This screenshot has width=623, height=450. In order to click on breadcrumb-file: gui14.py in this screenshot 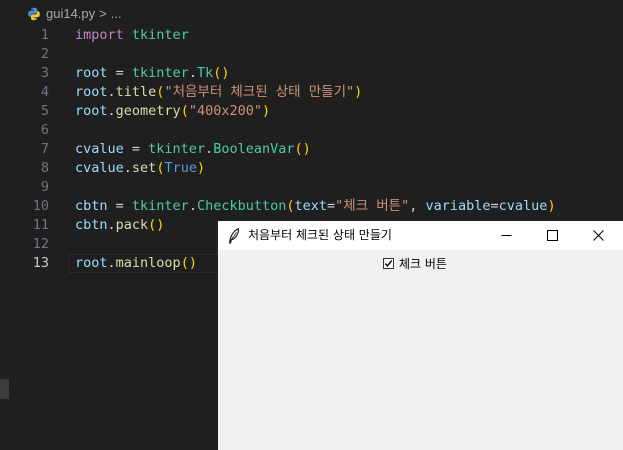, I will do `click(70, 13)`.